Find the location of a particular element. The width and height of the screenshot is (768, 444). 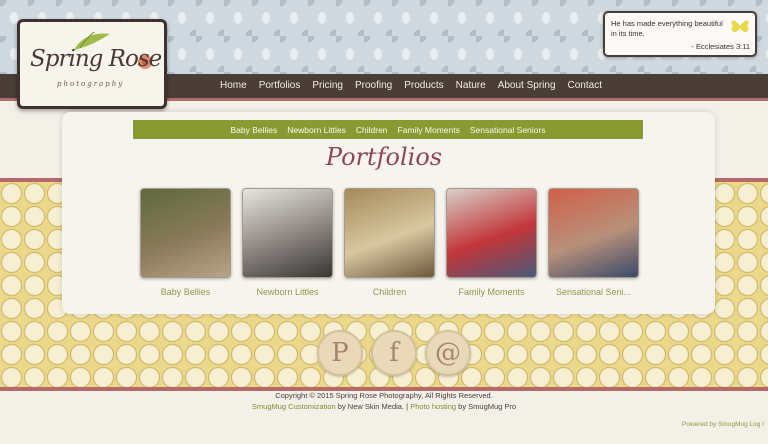

email-icon: @ is located at coordinates (448, 353).